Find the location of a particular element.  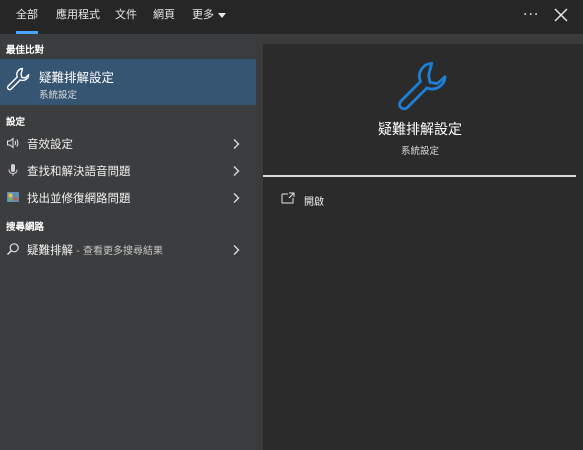

preview-subtitle: 系統設定 is located at coordinates (419, 151).